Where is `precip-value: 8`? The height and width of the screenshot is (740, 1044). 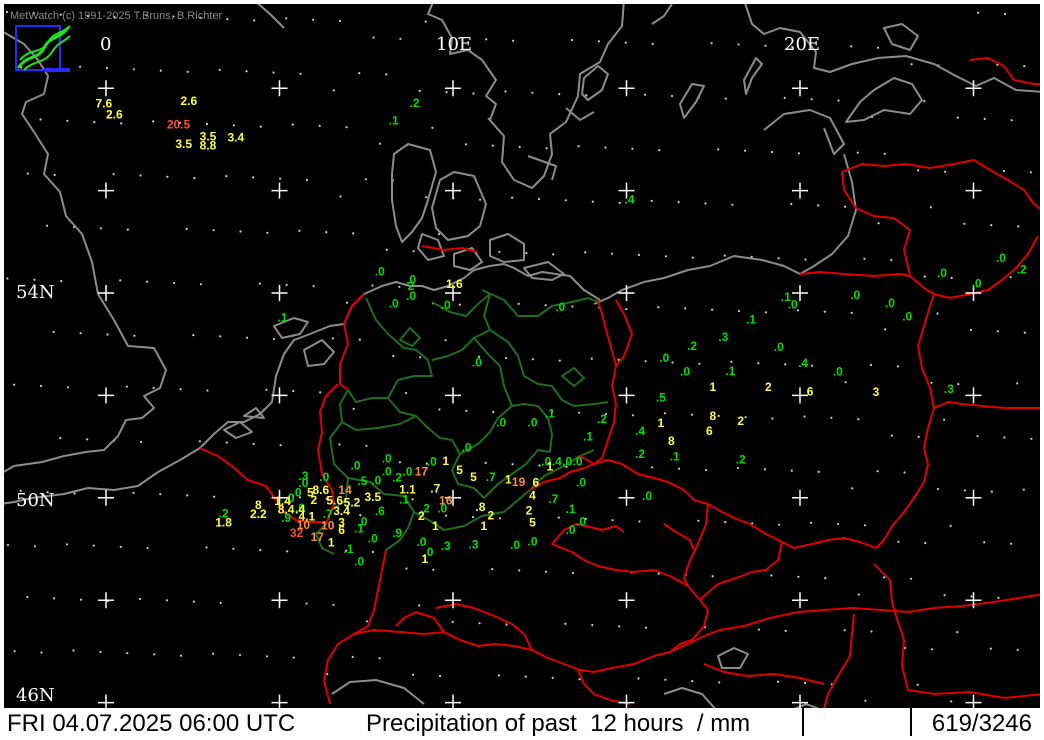 precip-value: 8 is located at coordinates (713, 416).